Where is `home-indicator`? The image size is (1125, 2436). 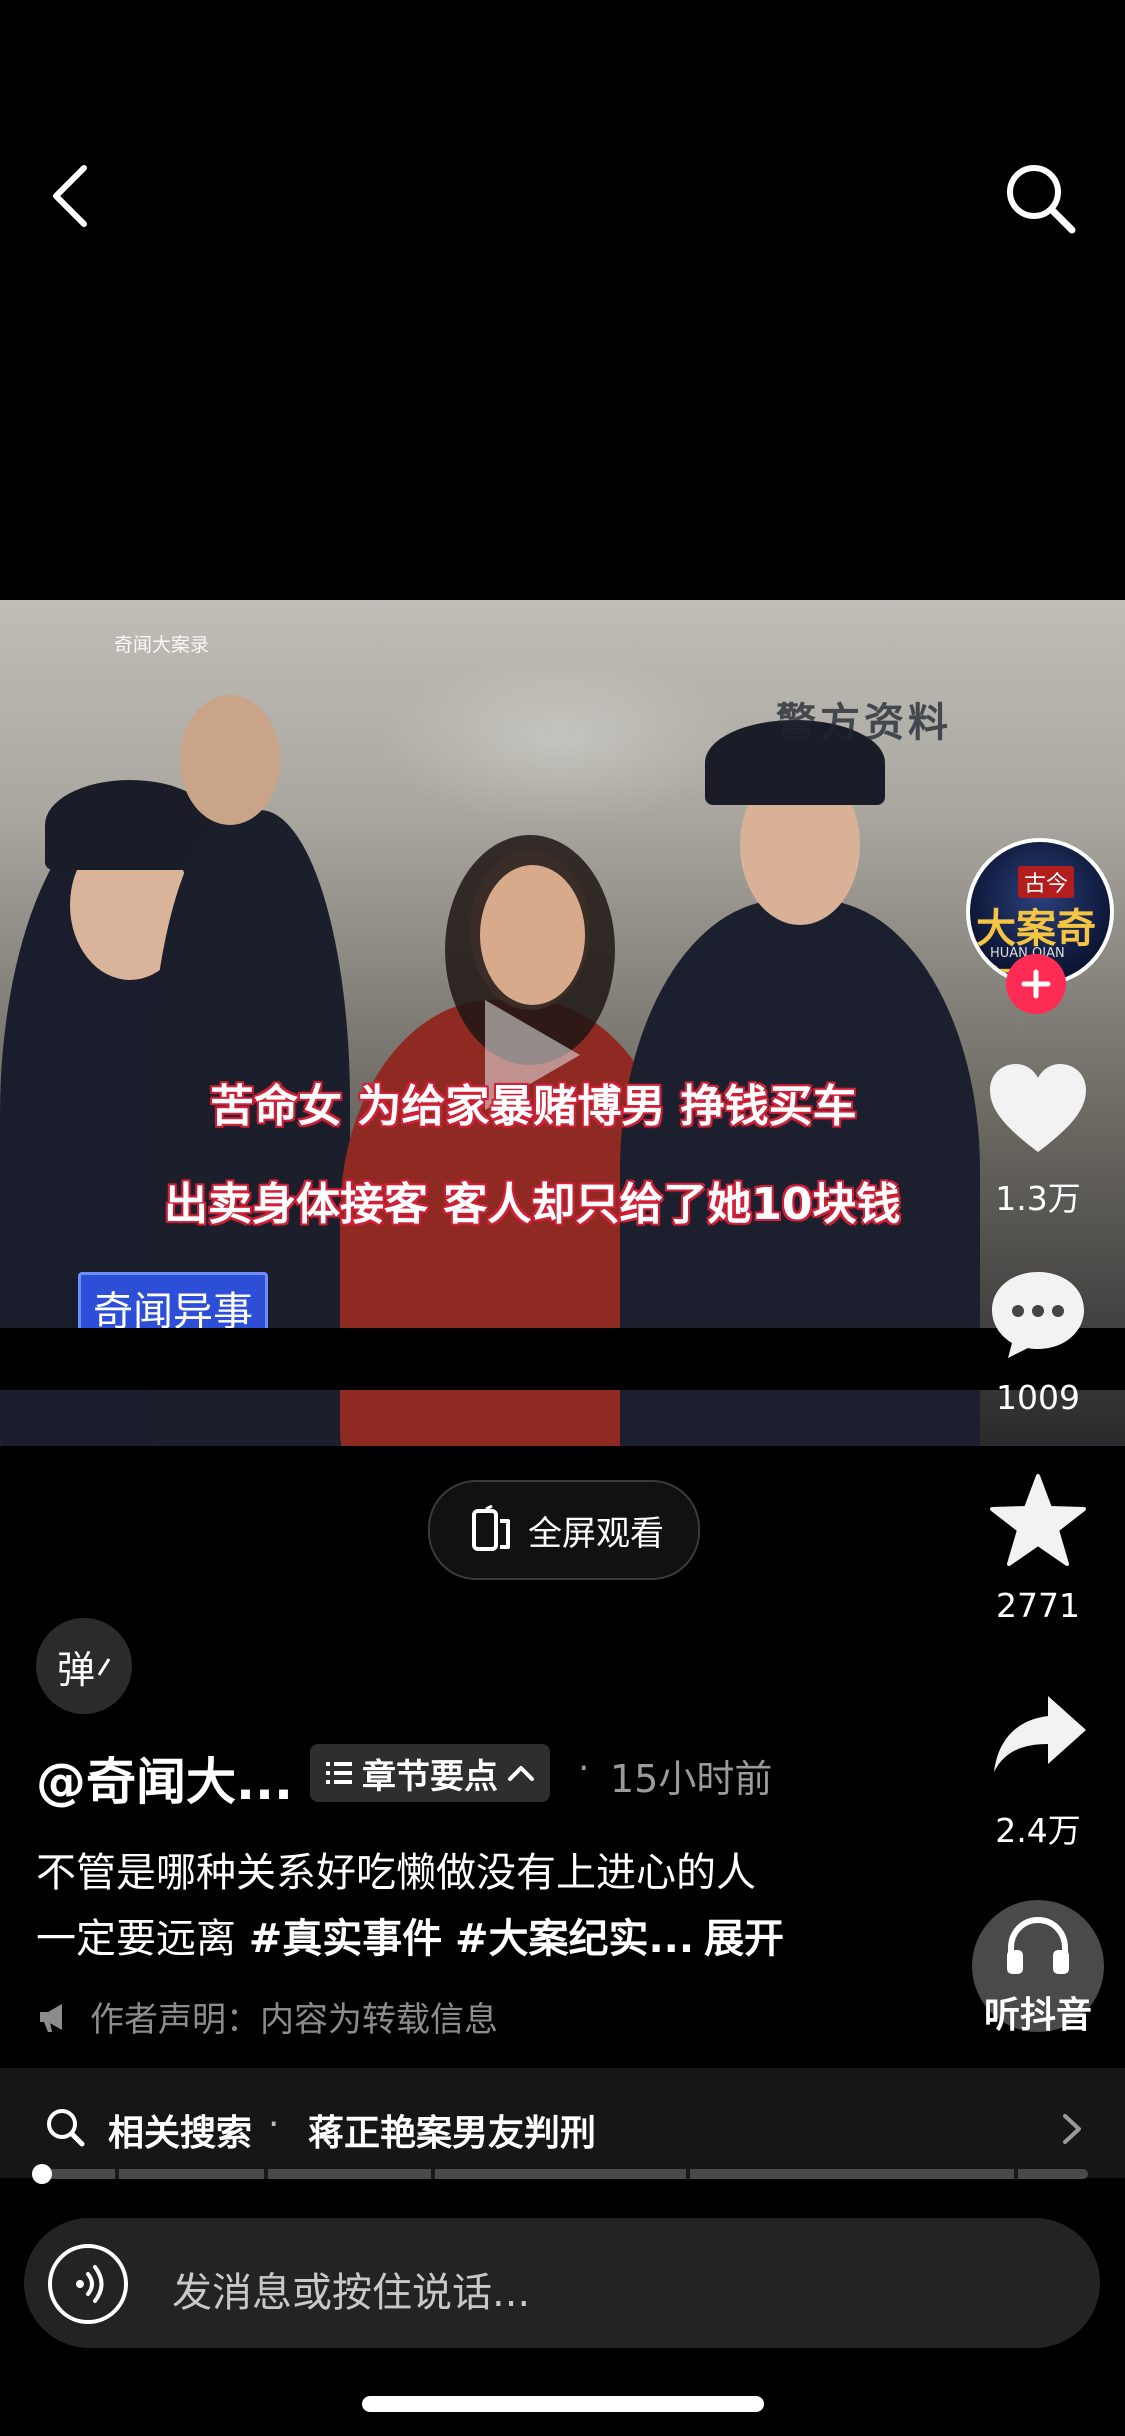
home-indicator is located at coordinates (563, 2404).